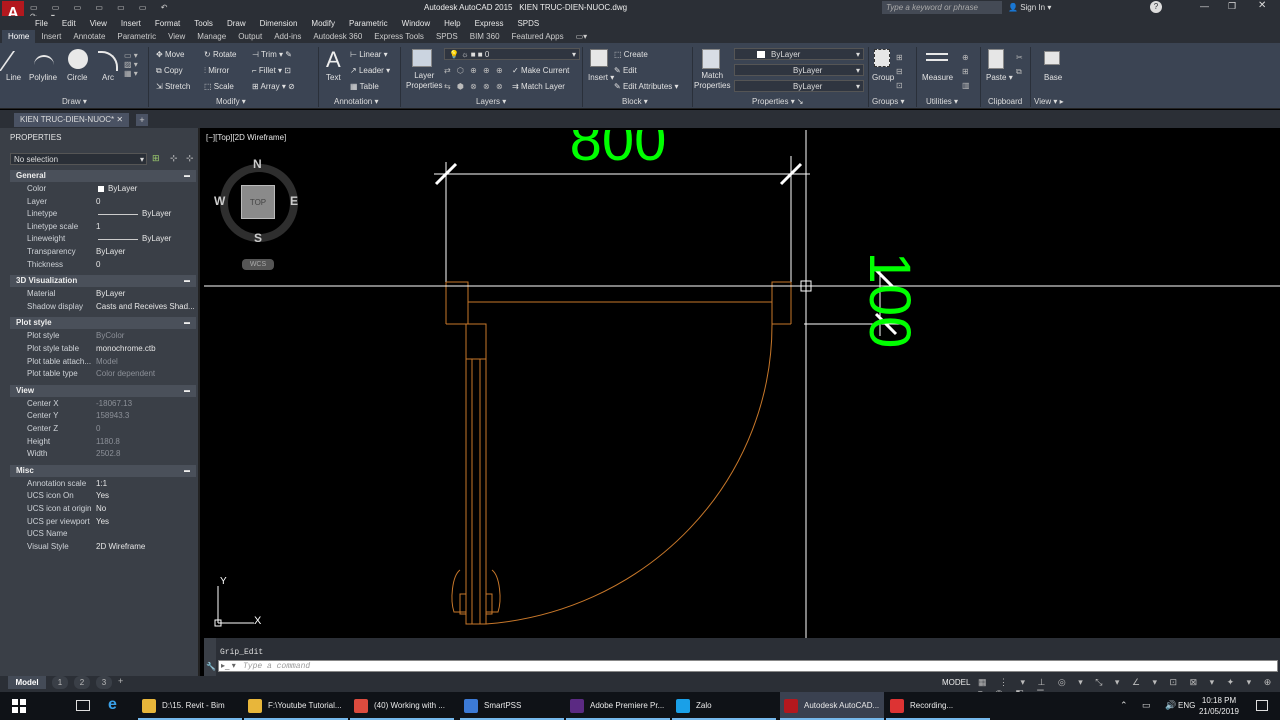  I want to click on new-tab-button: +, so click(142, 120).